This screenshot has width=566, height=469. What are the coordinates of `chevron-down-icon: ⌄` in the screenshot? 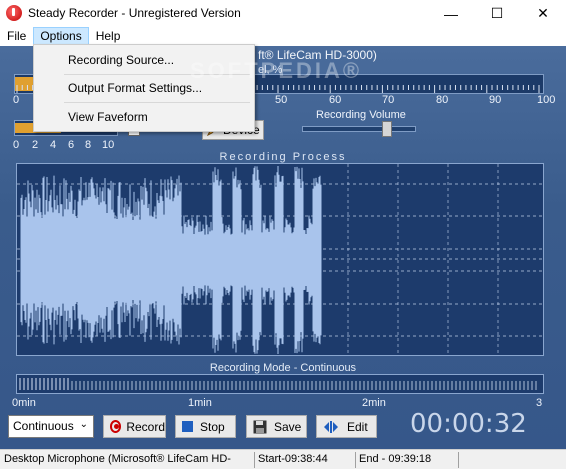 It's located at (83, 424).